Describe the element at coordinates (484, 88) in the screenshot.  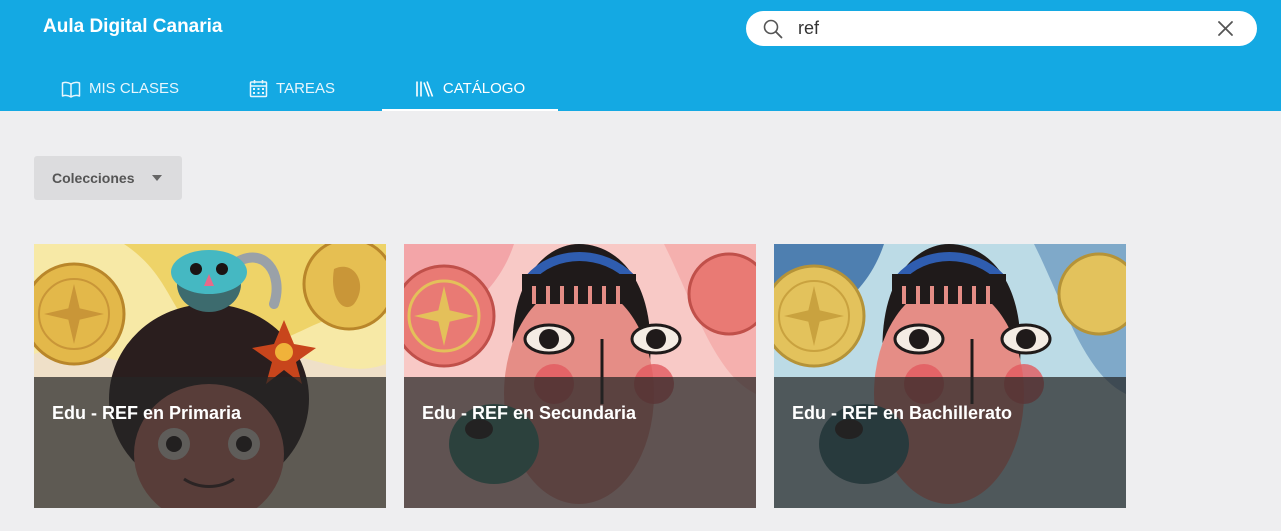
I see `tab-catalogo-label: CATÁLOGO` at that location.